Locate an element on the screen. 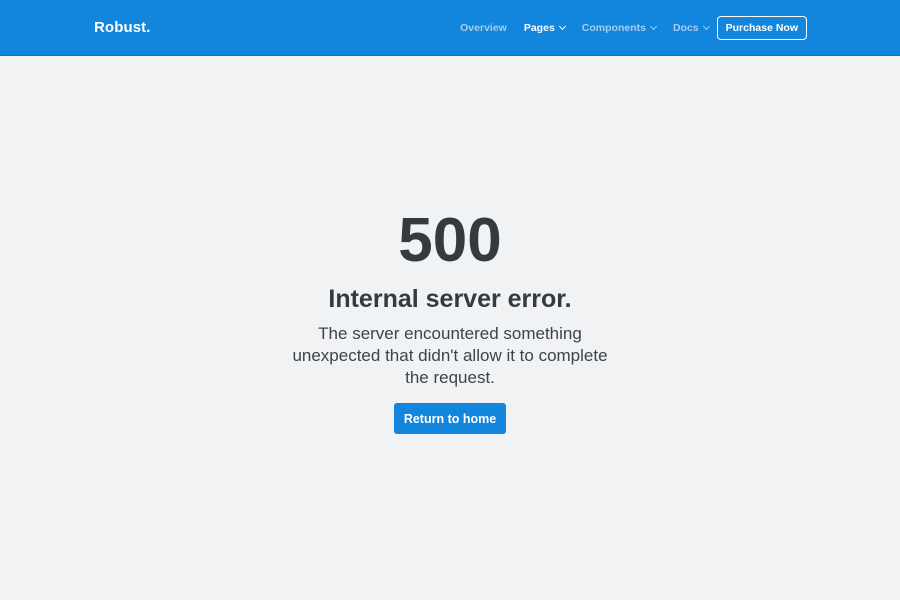 The image size is (900, 600). nav-item-label: Overview is located at coordinates (483, 28).